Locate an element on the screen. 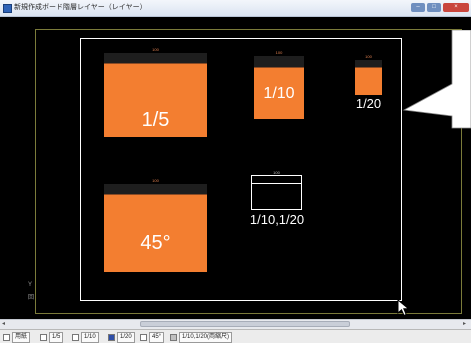  horizontal-scrollbar: ◂ ▸ is located at coordinates (235, 324).